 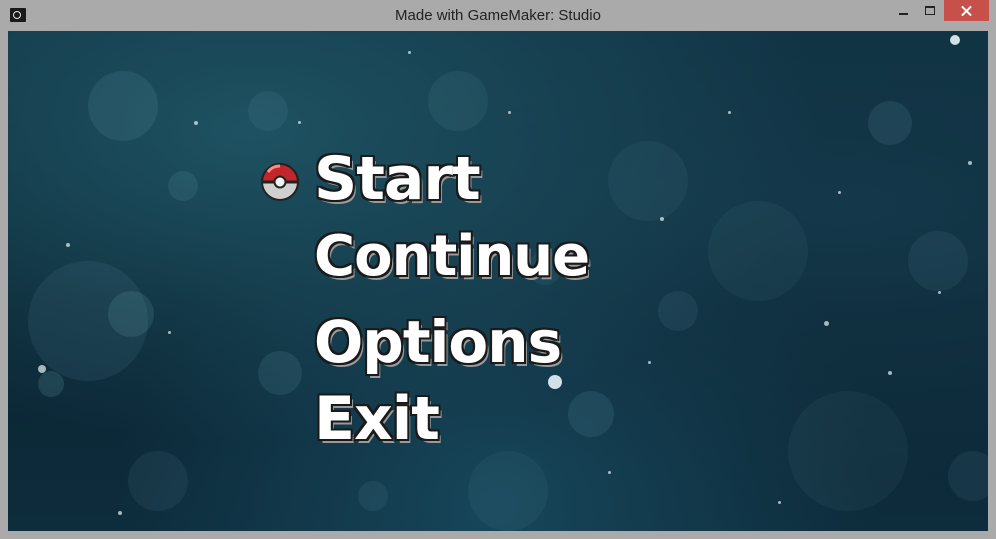 What do you see at coordinates (966, 10) in the screenshot?
I see `close-icon` at bounding box center [966, 10].